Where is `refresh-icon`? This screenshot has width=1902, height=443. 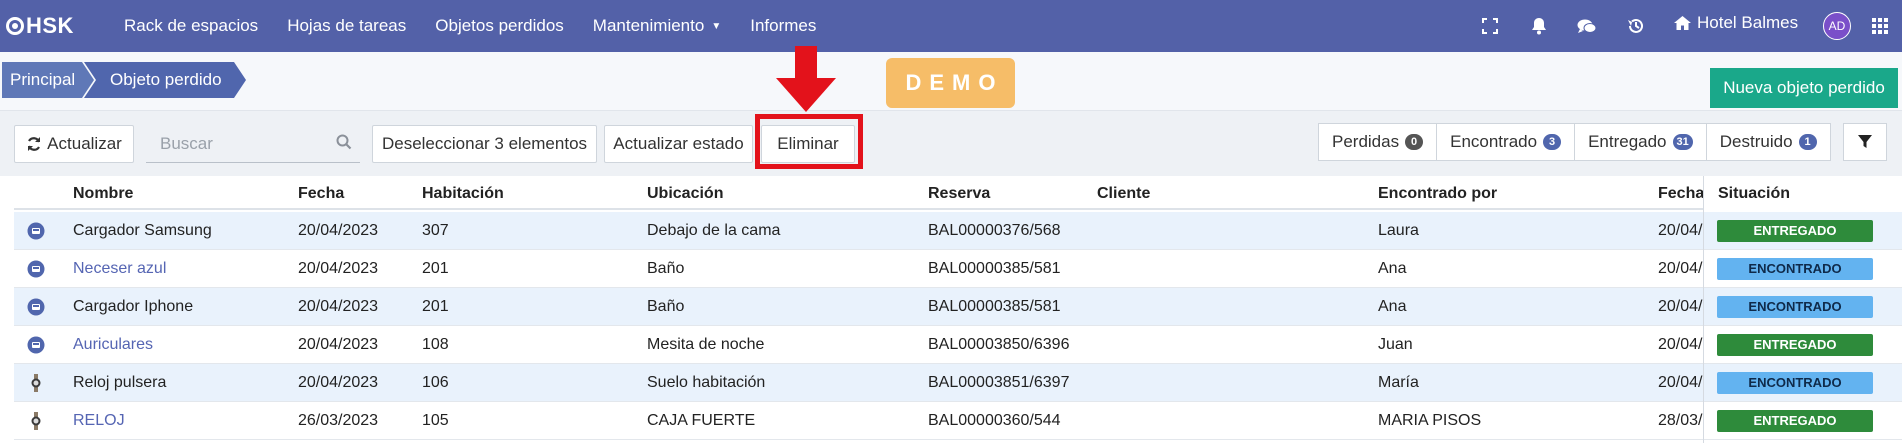 refresh-icon is located at coordinates (34, 144).